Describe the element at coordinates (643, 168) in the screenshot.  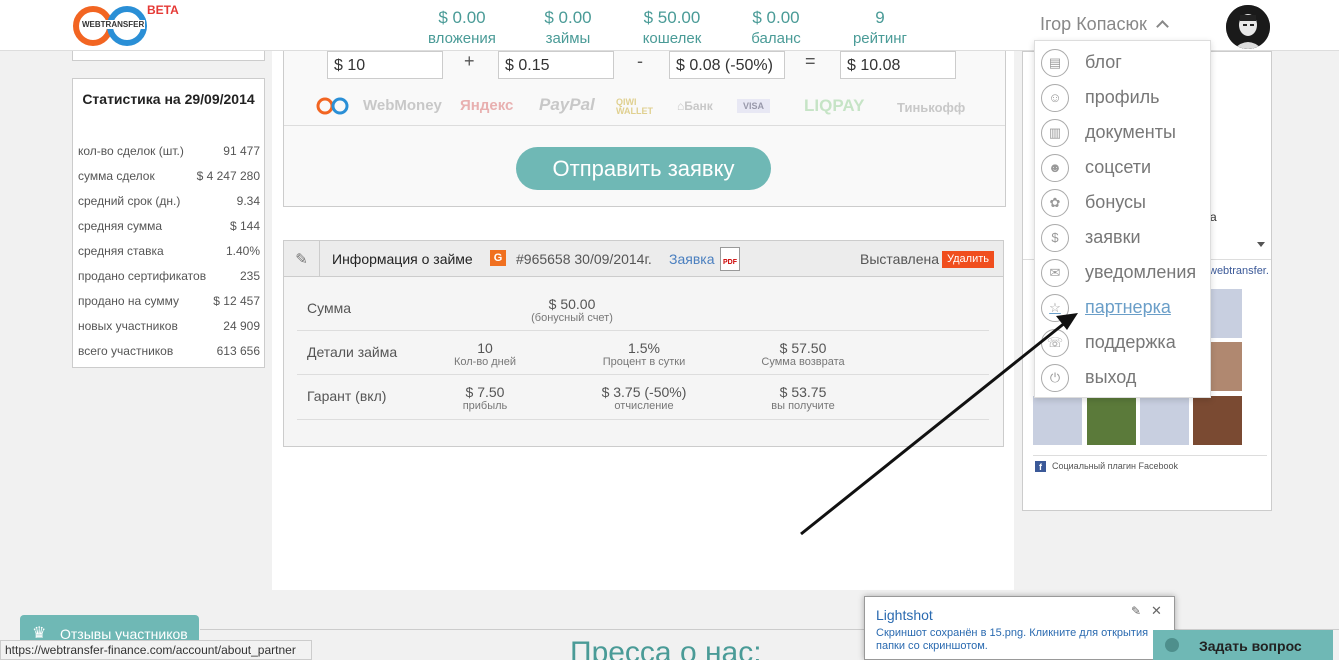
I see `submit-request-button: Отправить заявку` at that location.